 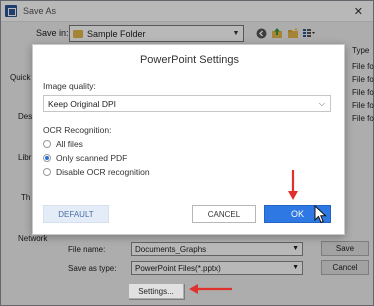 What do you see at coordinates (92, 158) in the screenshot?
I see `ocr-option-label: Only scanned PDF` at bounding box center [92, 158].